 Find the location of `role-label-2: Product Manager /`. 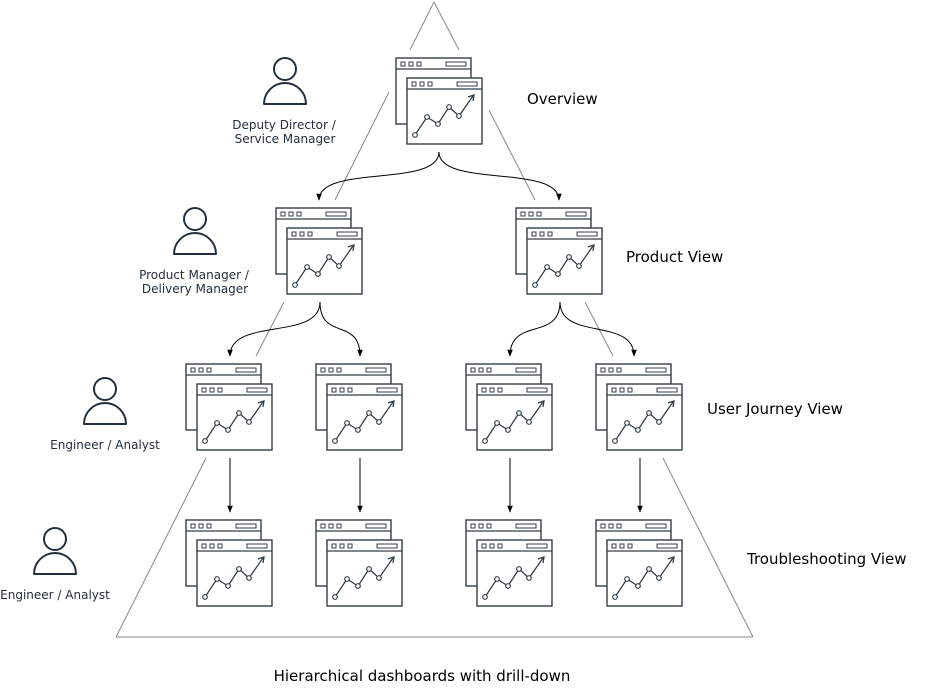

role-label-2: Product Manager / is located at coordinates (194, 275).